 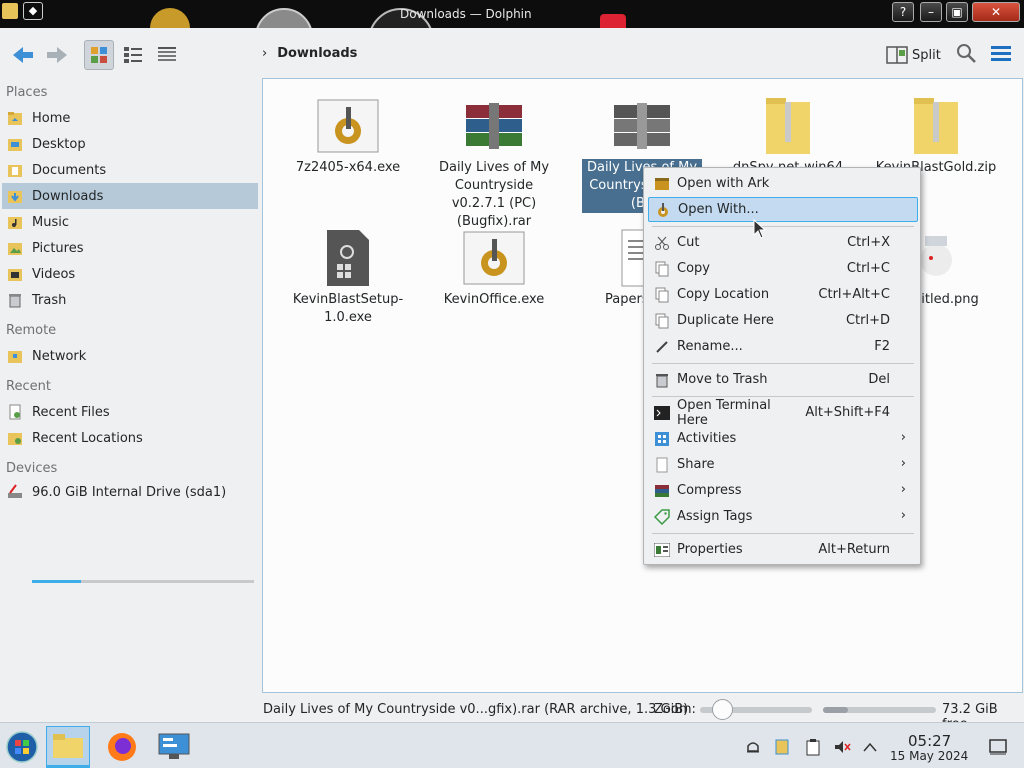 What do you see at coordinates (33, 11) in the screenshot?
I see `window-menu-icon: ◆` at bounding box center [33, 11].